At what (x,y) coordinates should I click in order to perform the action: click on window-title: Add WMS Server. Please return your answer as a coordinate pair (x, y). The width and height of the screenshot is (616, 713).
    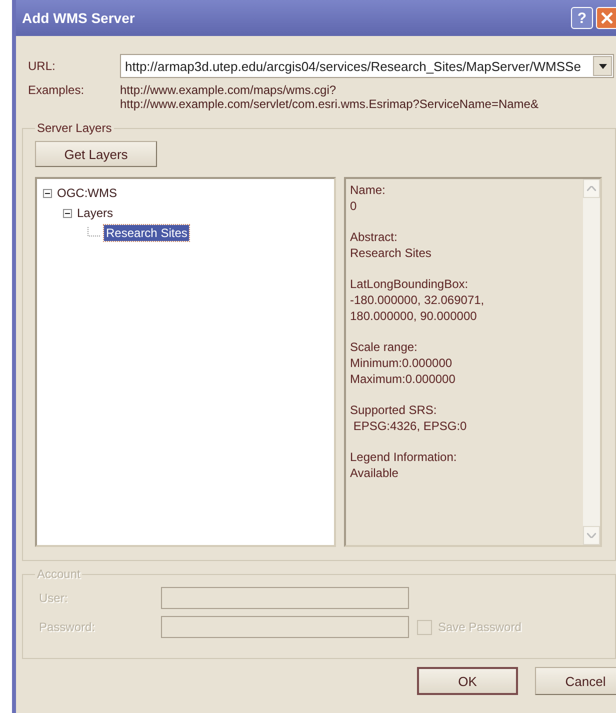
    Looking at the image, I should click on (79, 18).